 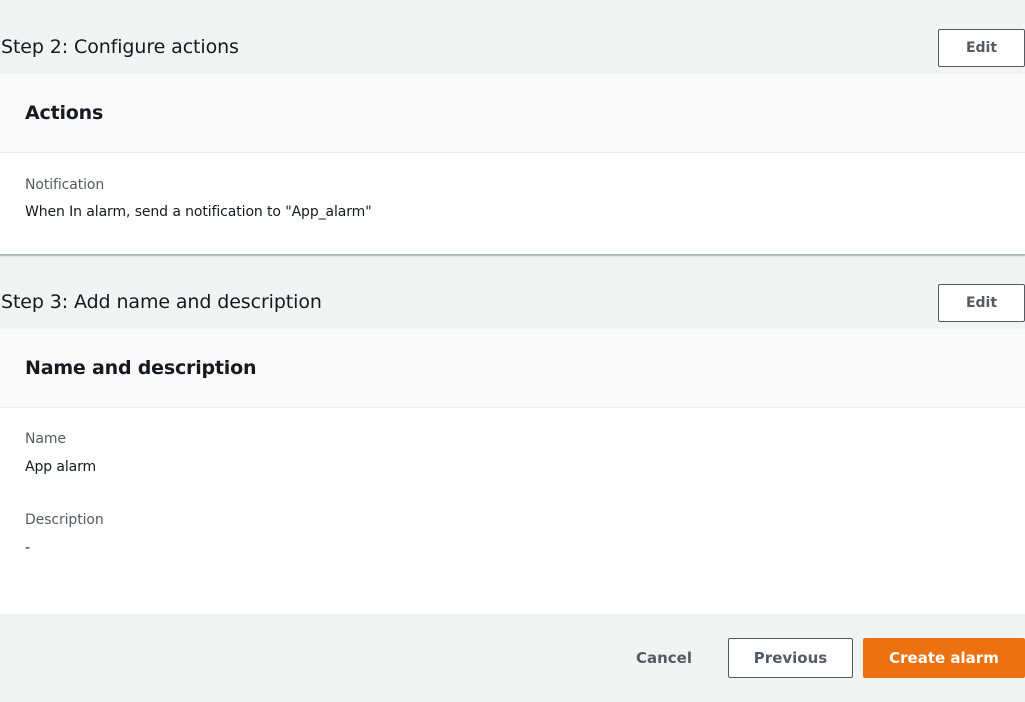 What do you see at coordinates (512, 113) in the screenshot?
I see `actions-card-header: Actions` at bounding box center [512, 113].